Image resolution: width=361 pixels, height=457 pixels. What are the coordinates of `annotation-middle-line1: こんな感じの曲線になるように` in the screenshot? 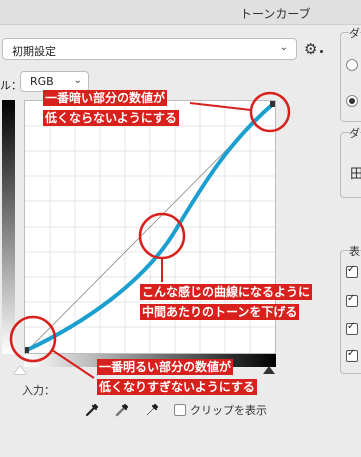 It's located at (226, 292).